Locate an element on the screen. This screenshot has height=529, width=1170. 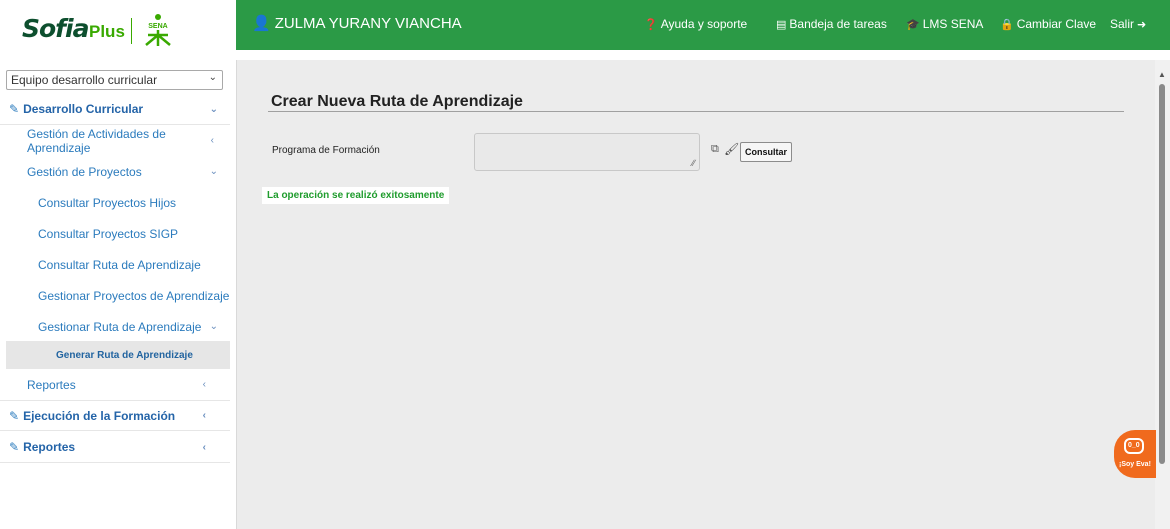
sidebar-item-gestionar-proyectos: Gestionar Proyectos de Aprendizaje is located at coordinates (115, 295).